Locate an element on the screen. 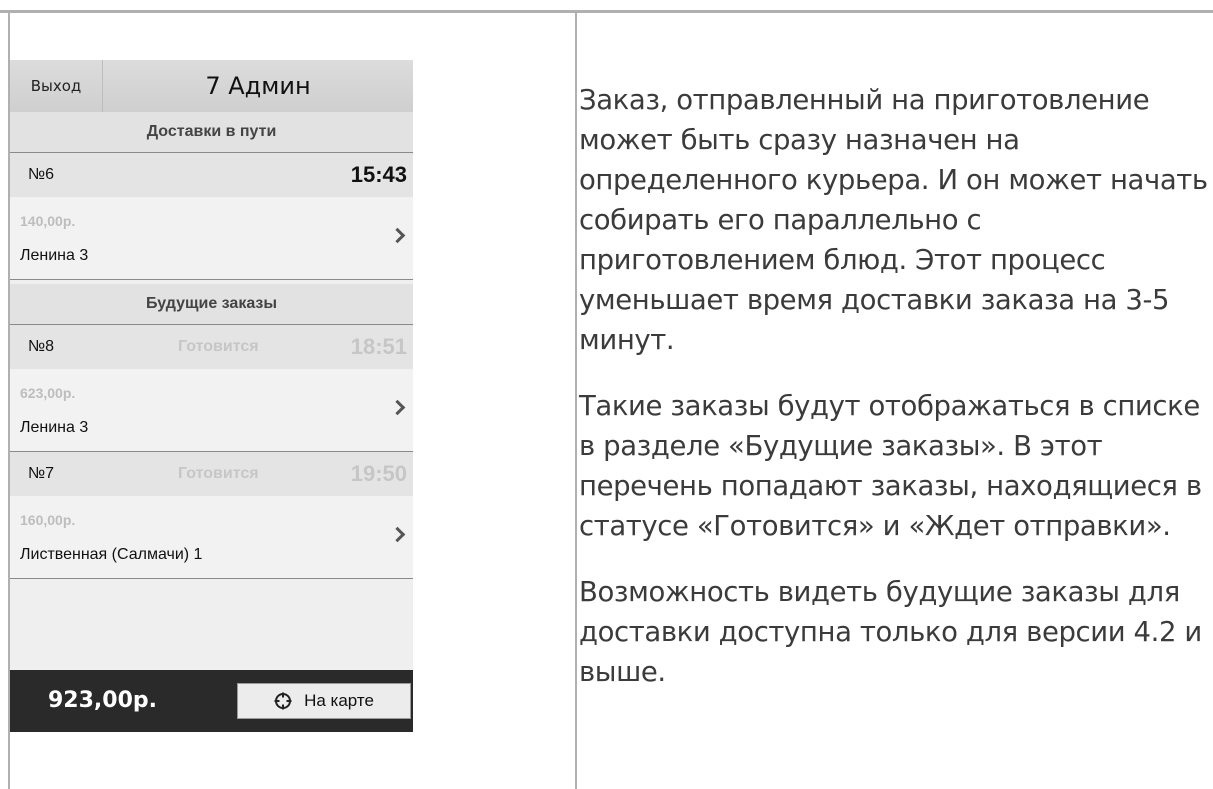 The image size is (1213, 789). order-header-8: №8 Готовится 18:51 is located at coordinates (211, 347).